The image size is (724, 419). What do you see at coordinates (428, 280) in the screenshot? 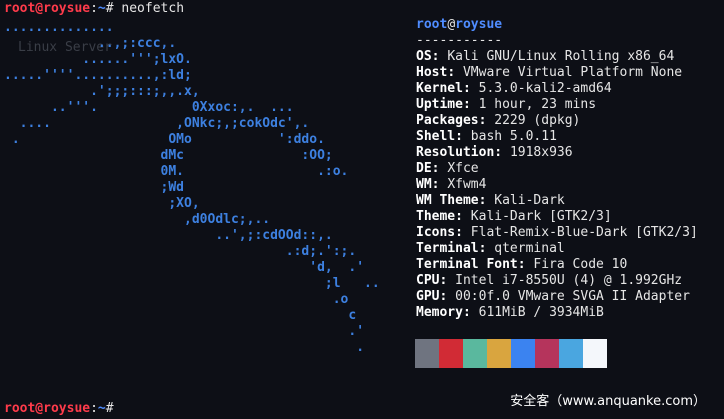
I see `info-key: CPU` at bounding box center [428, 280].